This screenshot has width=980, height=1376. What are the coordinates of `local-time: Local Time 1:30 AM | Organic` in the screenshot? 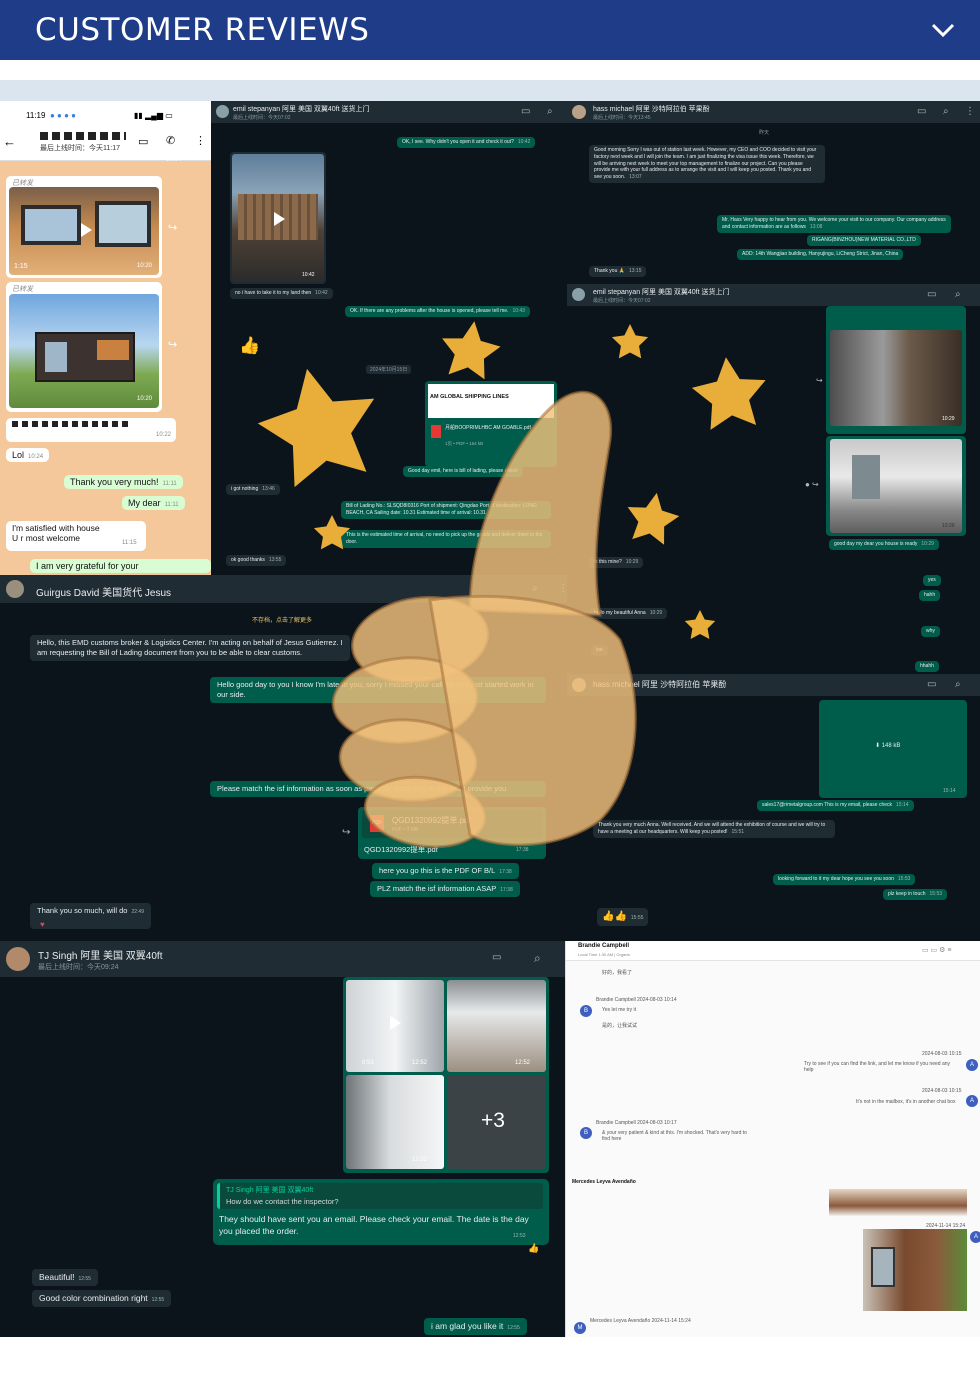 It's located at (604, 954).